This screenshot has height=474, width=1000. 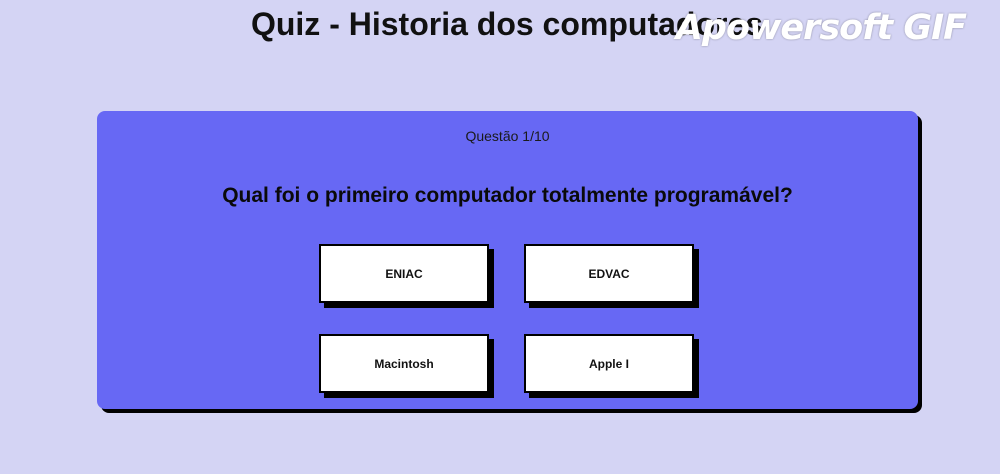 What do you see at coordinates (404, 273) in the screenshot?
I see `answer-button-eniac: ENIAC` at bounding box center [404, 273].